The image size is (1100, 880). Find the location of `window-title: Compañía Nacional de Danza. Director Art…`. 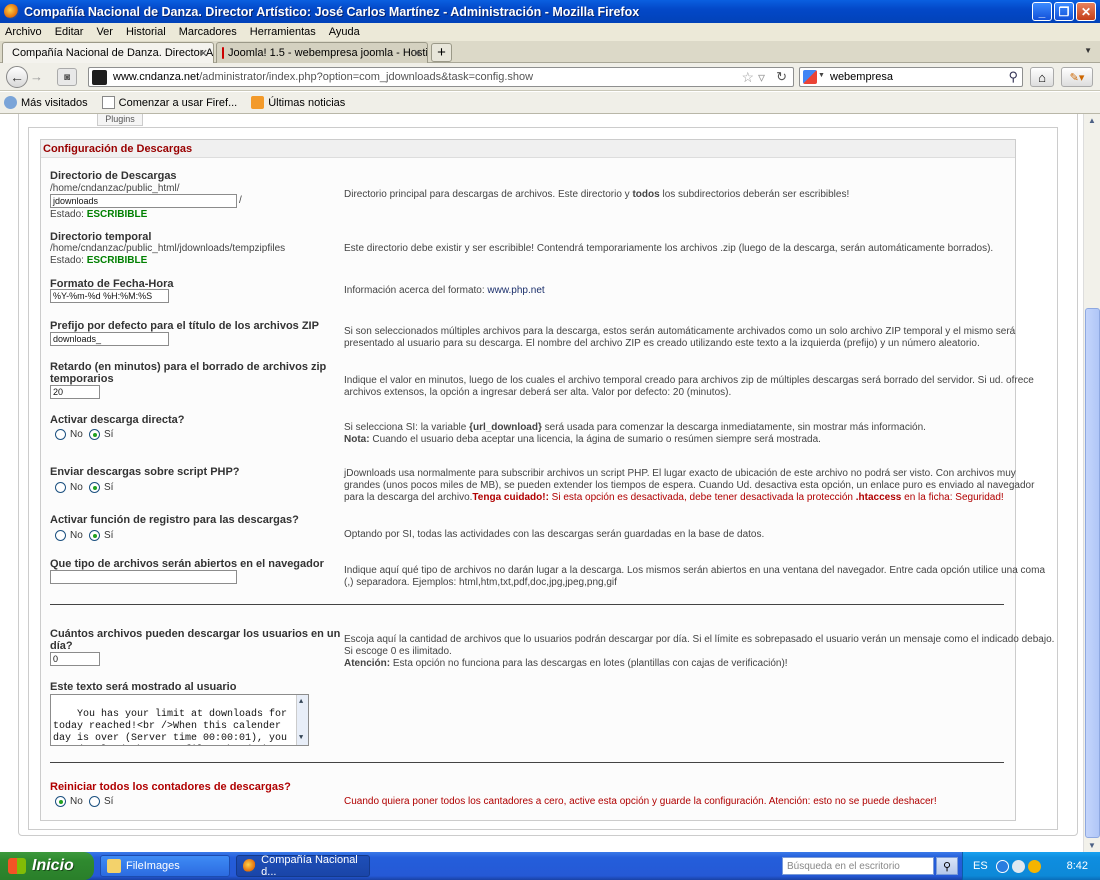

window-title: Compañía Nacional de Danza. Director Art… is located at coordinates (332, 11).